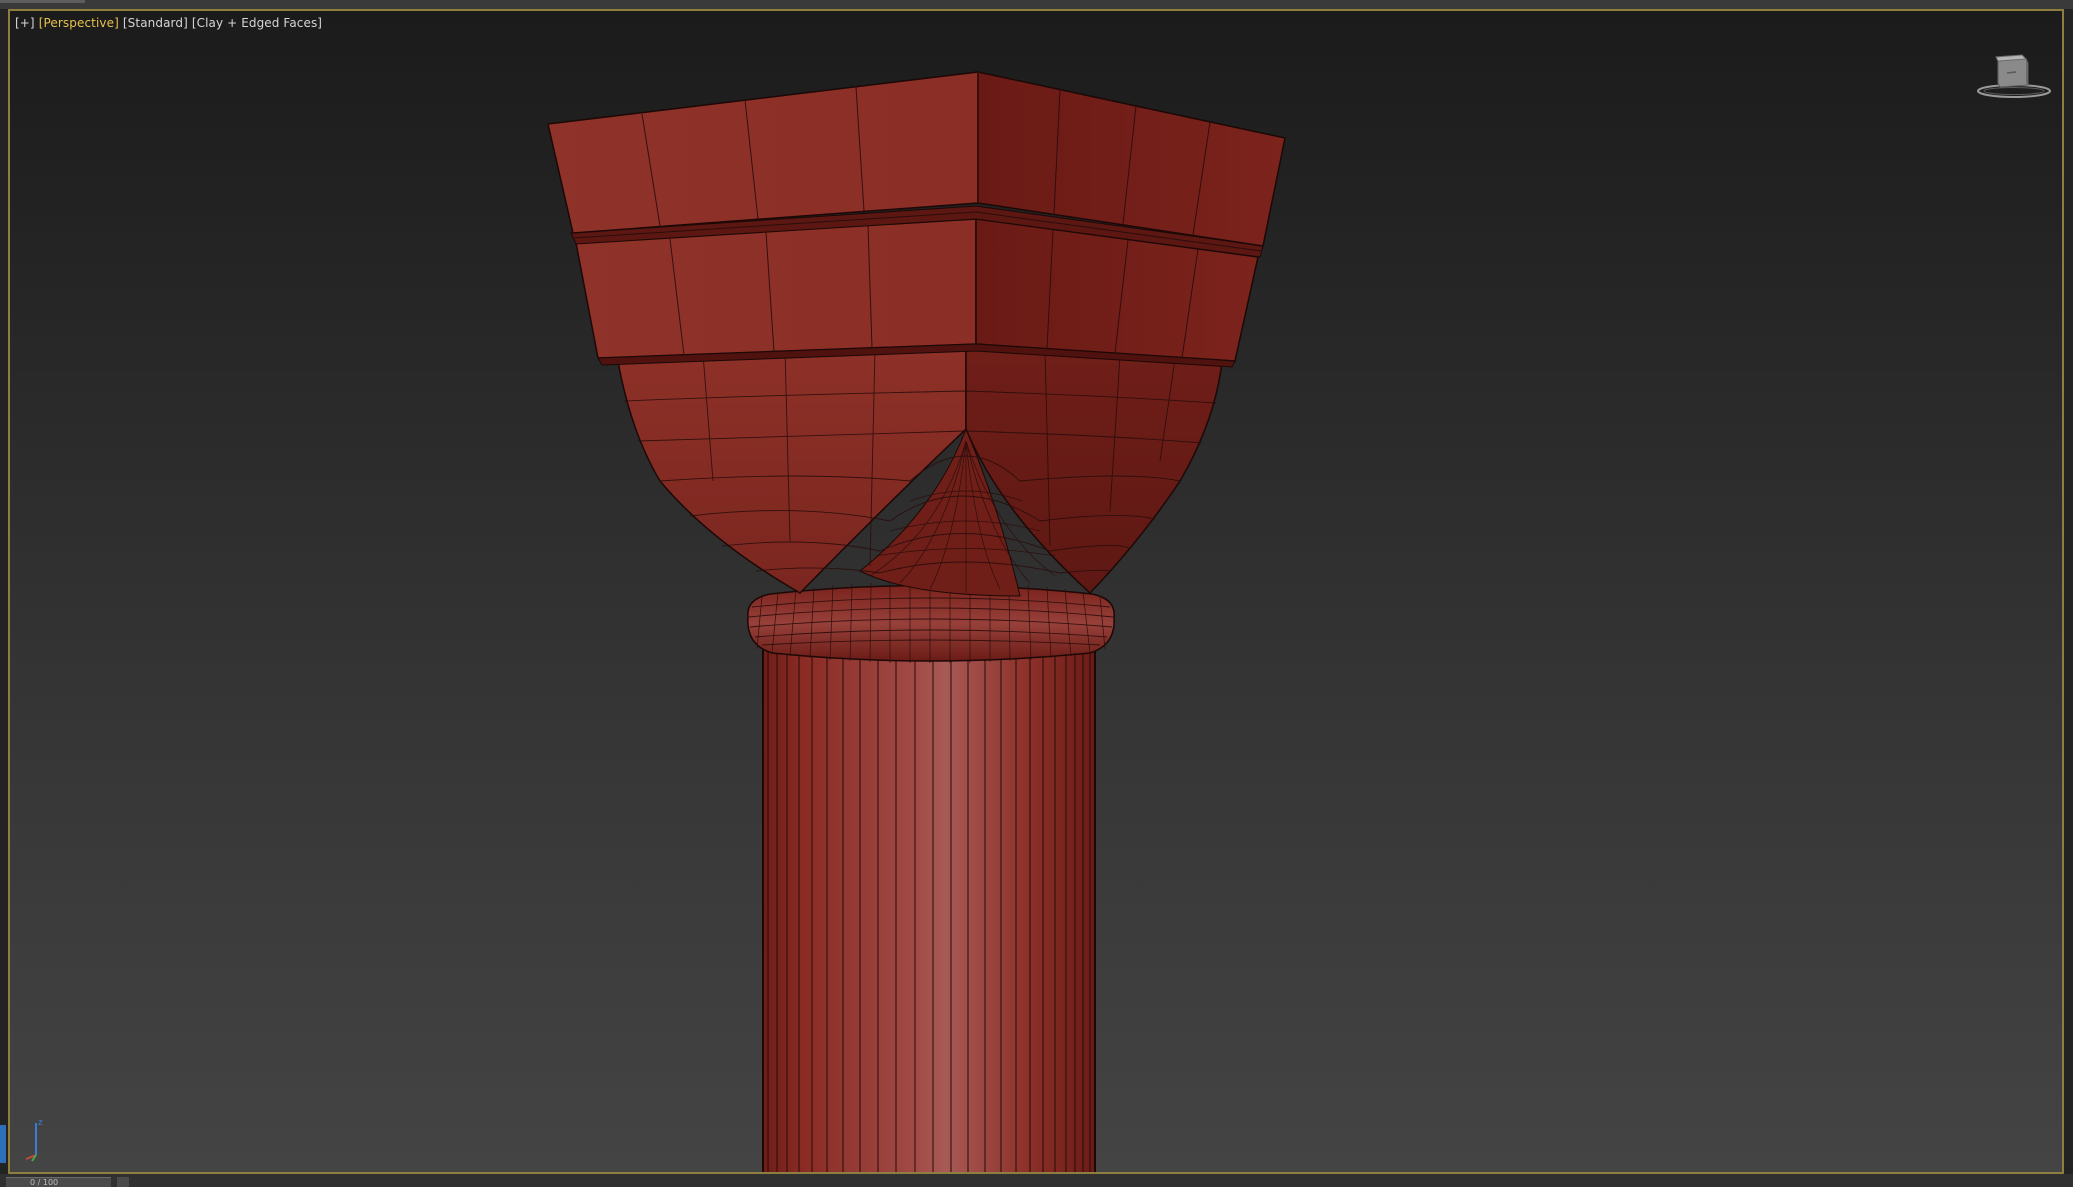 The image size is (2073, 1187). I want to click on viewport-standard-menu: [Standard], so click(155, 23).